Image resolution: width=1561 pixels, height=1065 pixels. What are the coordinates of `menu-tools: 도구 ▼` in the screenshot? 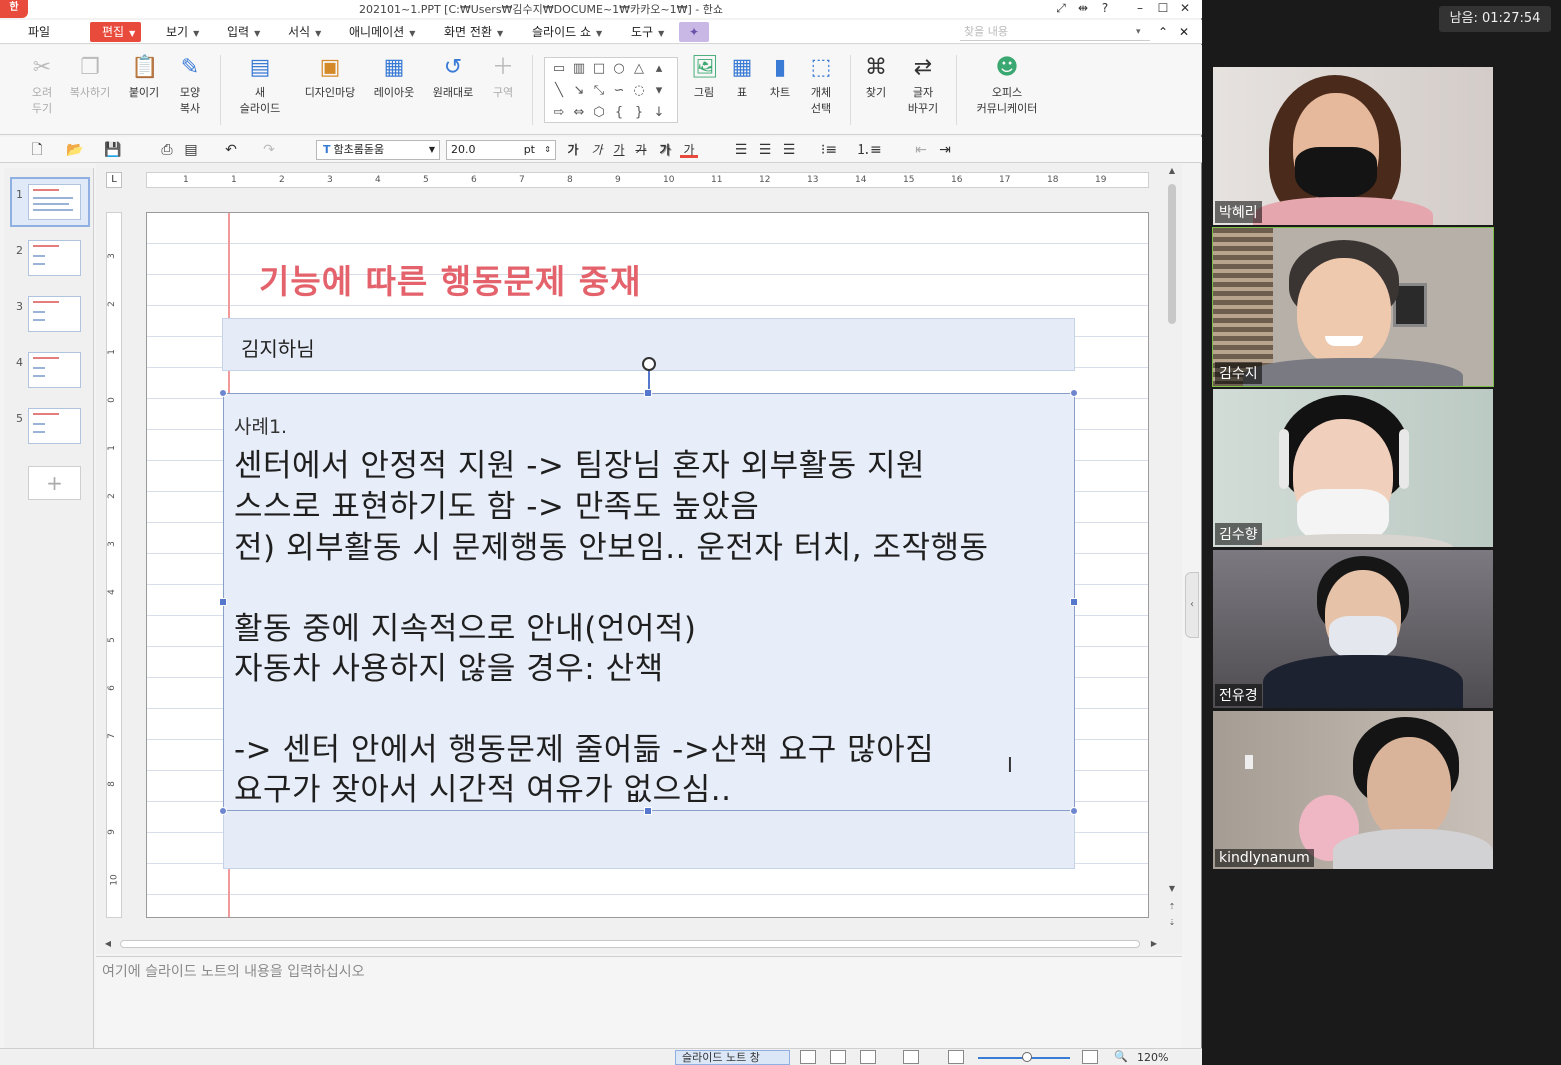 It's located at (647, 32).